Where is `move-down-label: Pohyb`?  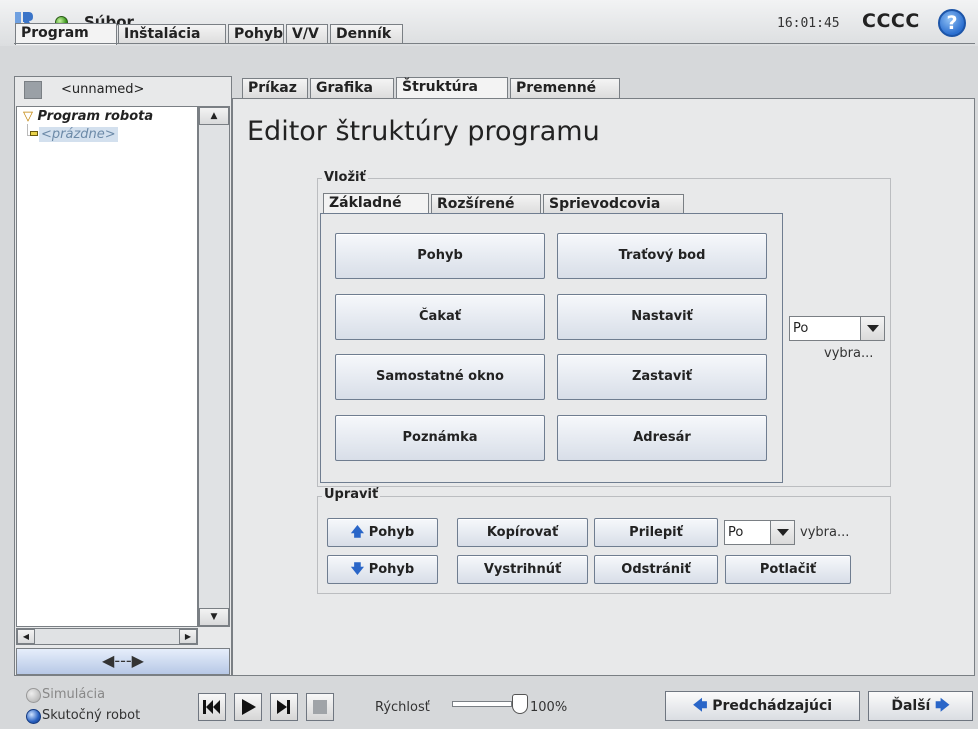
move-down-label: Pohyb is located at coordinates (391, 569).